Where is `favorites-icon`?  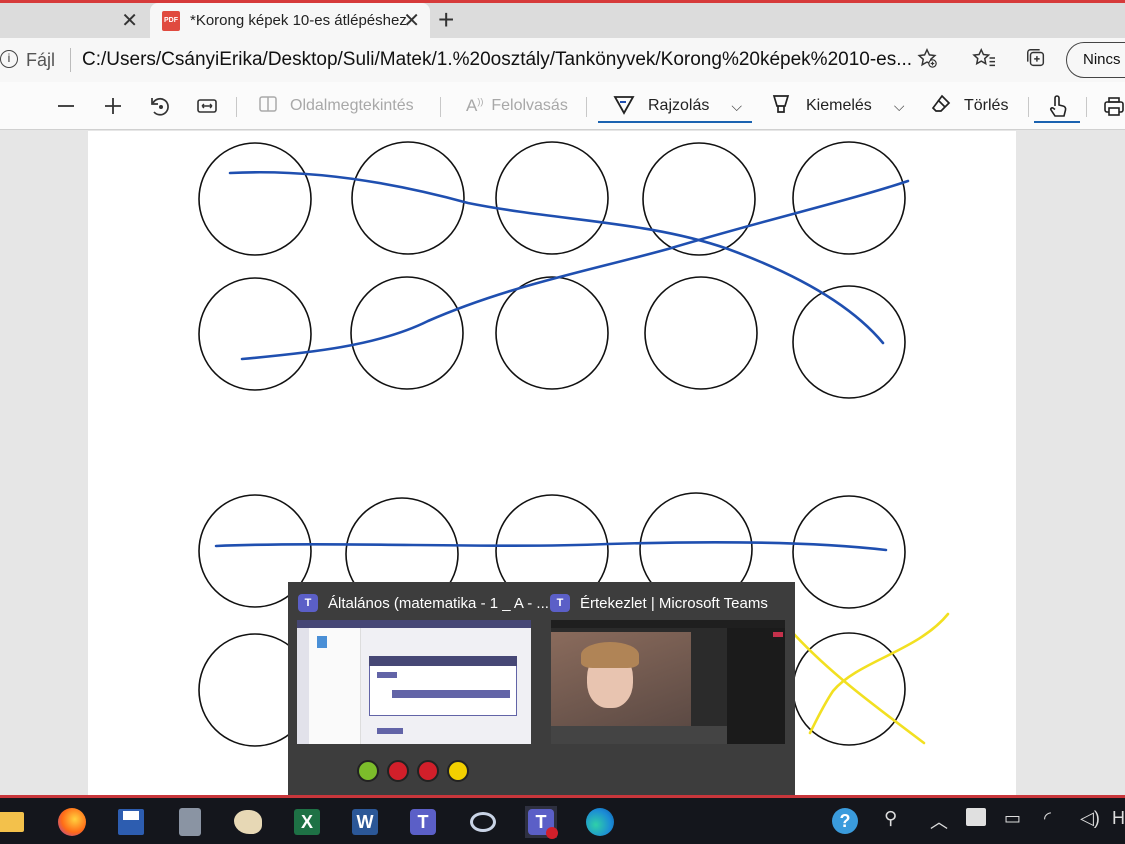
favorites-icon is located at coordinates (984, 61).